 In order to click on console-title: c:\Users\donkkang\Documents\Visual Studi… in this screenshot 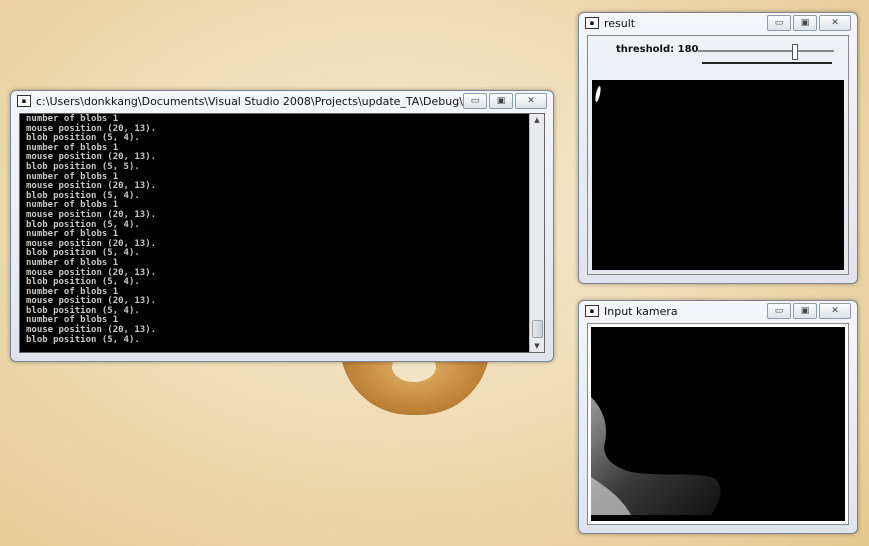, I will do `click(249, 101)`.